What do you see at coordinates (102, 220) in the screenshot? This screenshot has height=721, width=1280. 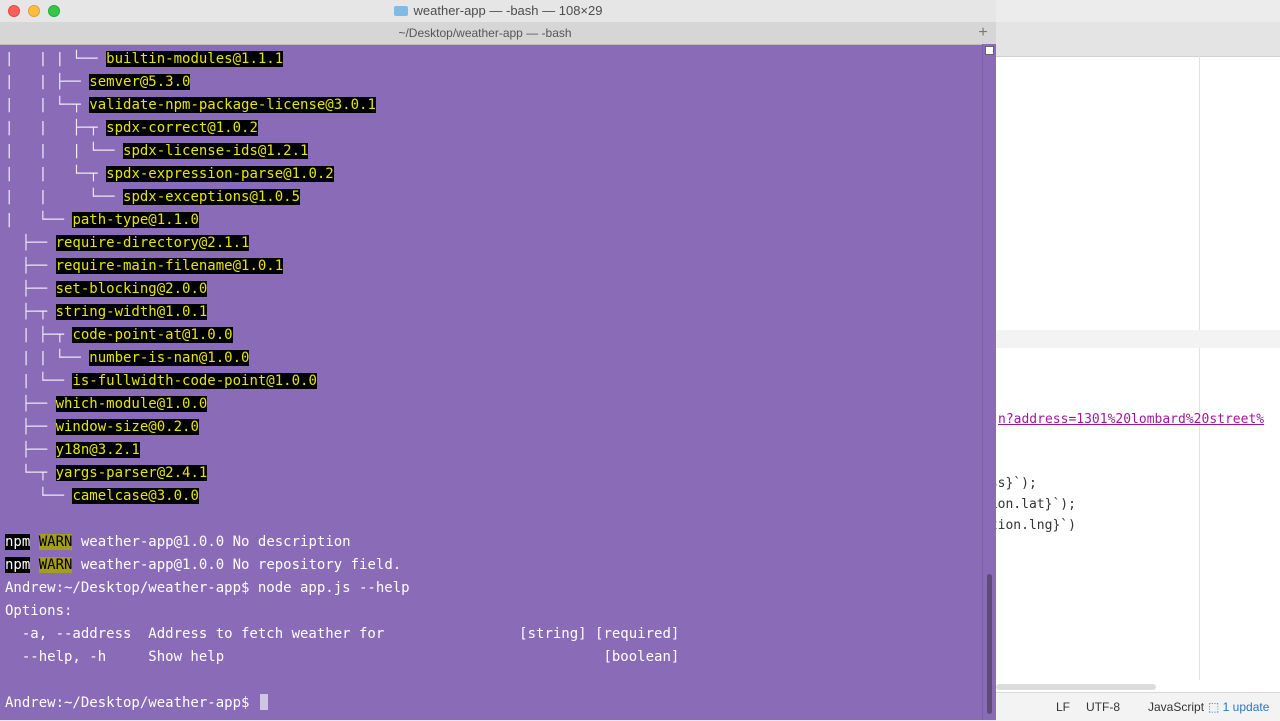 I see `tree-line: | └── path-type@1.1.0` at bounding box center [102, 220].